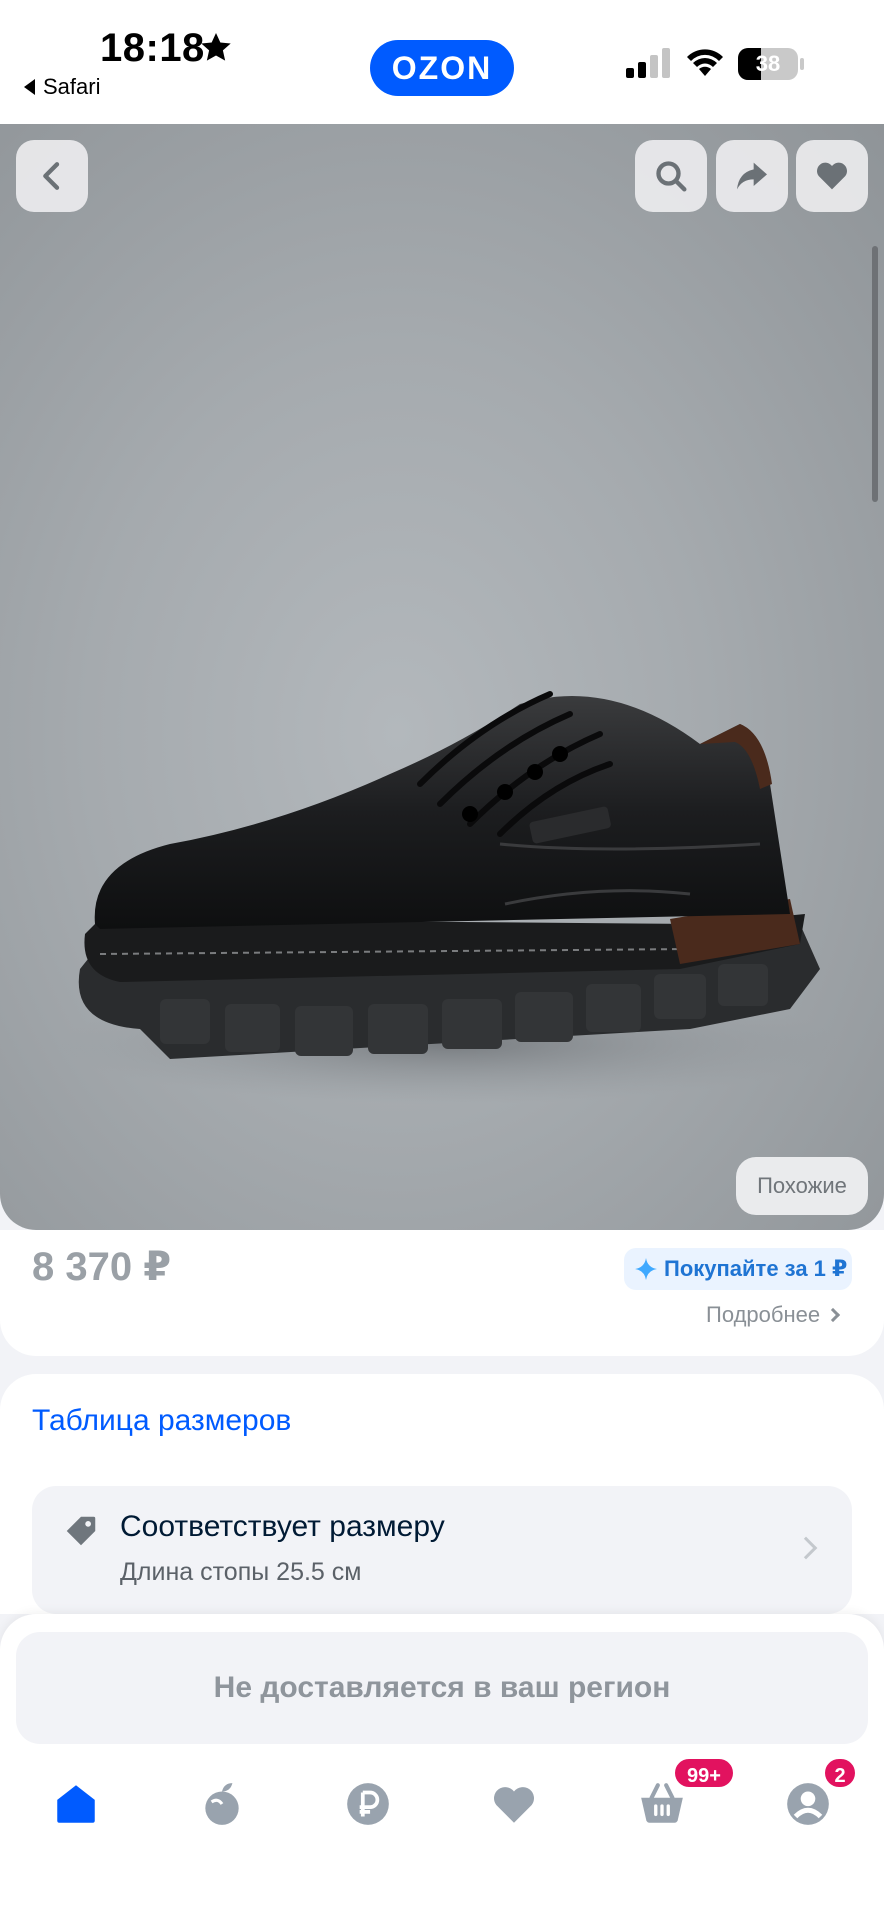 This screenshot has height=1920, width=884. I want to click on sparkle-icon, so click(646, 1269).